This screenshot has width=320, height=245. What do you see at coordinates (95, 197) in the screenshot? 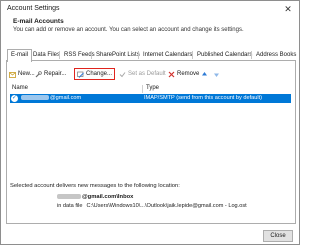
I see `delivery-location: @gmail.com\Inbox` at bounding box center [95, 197].